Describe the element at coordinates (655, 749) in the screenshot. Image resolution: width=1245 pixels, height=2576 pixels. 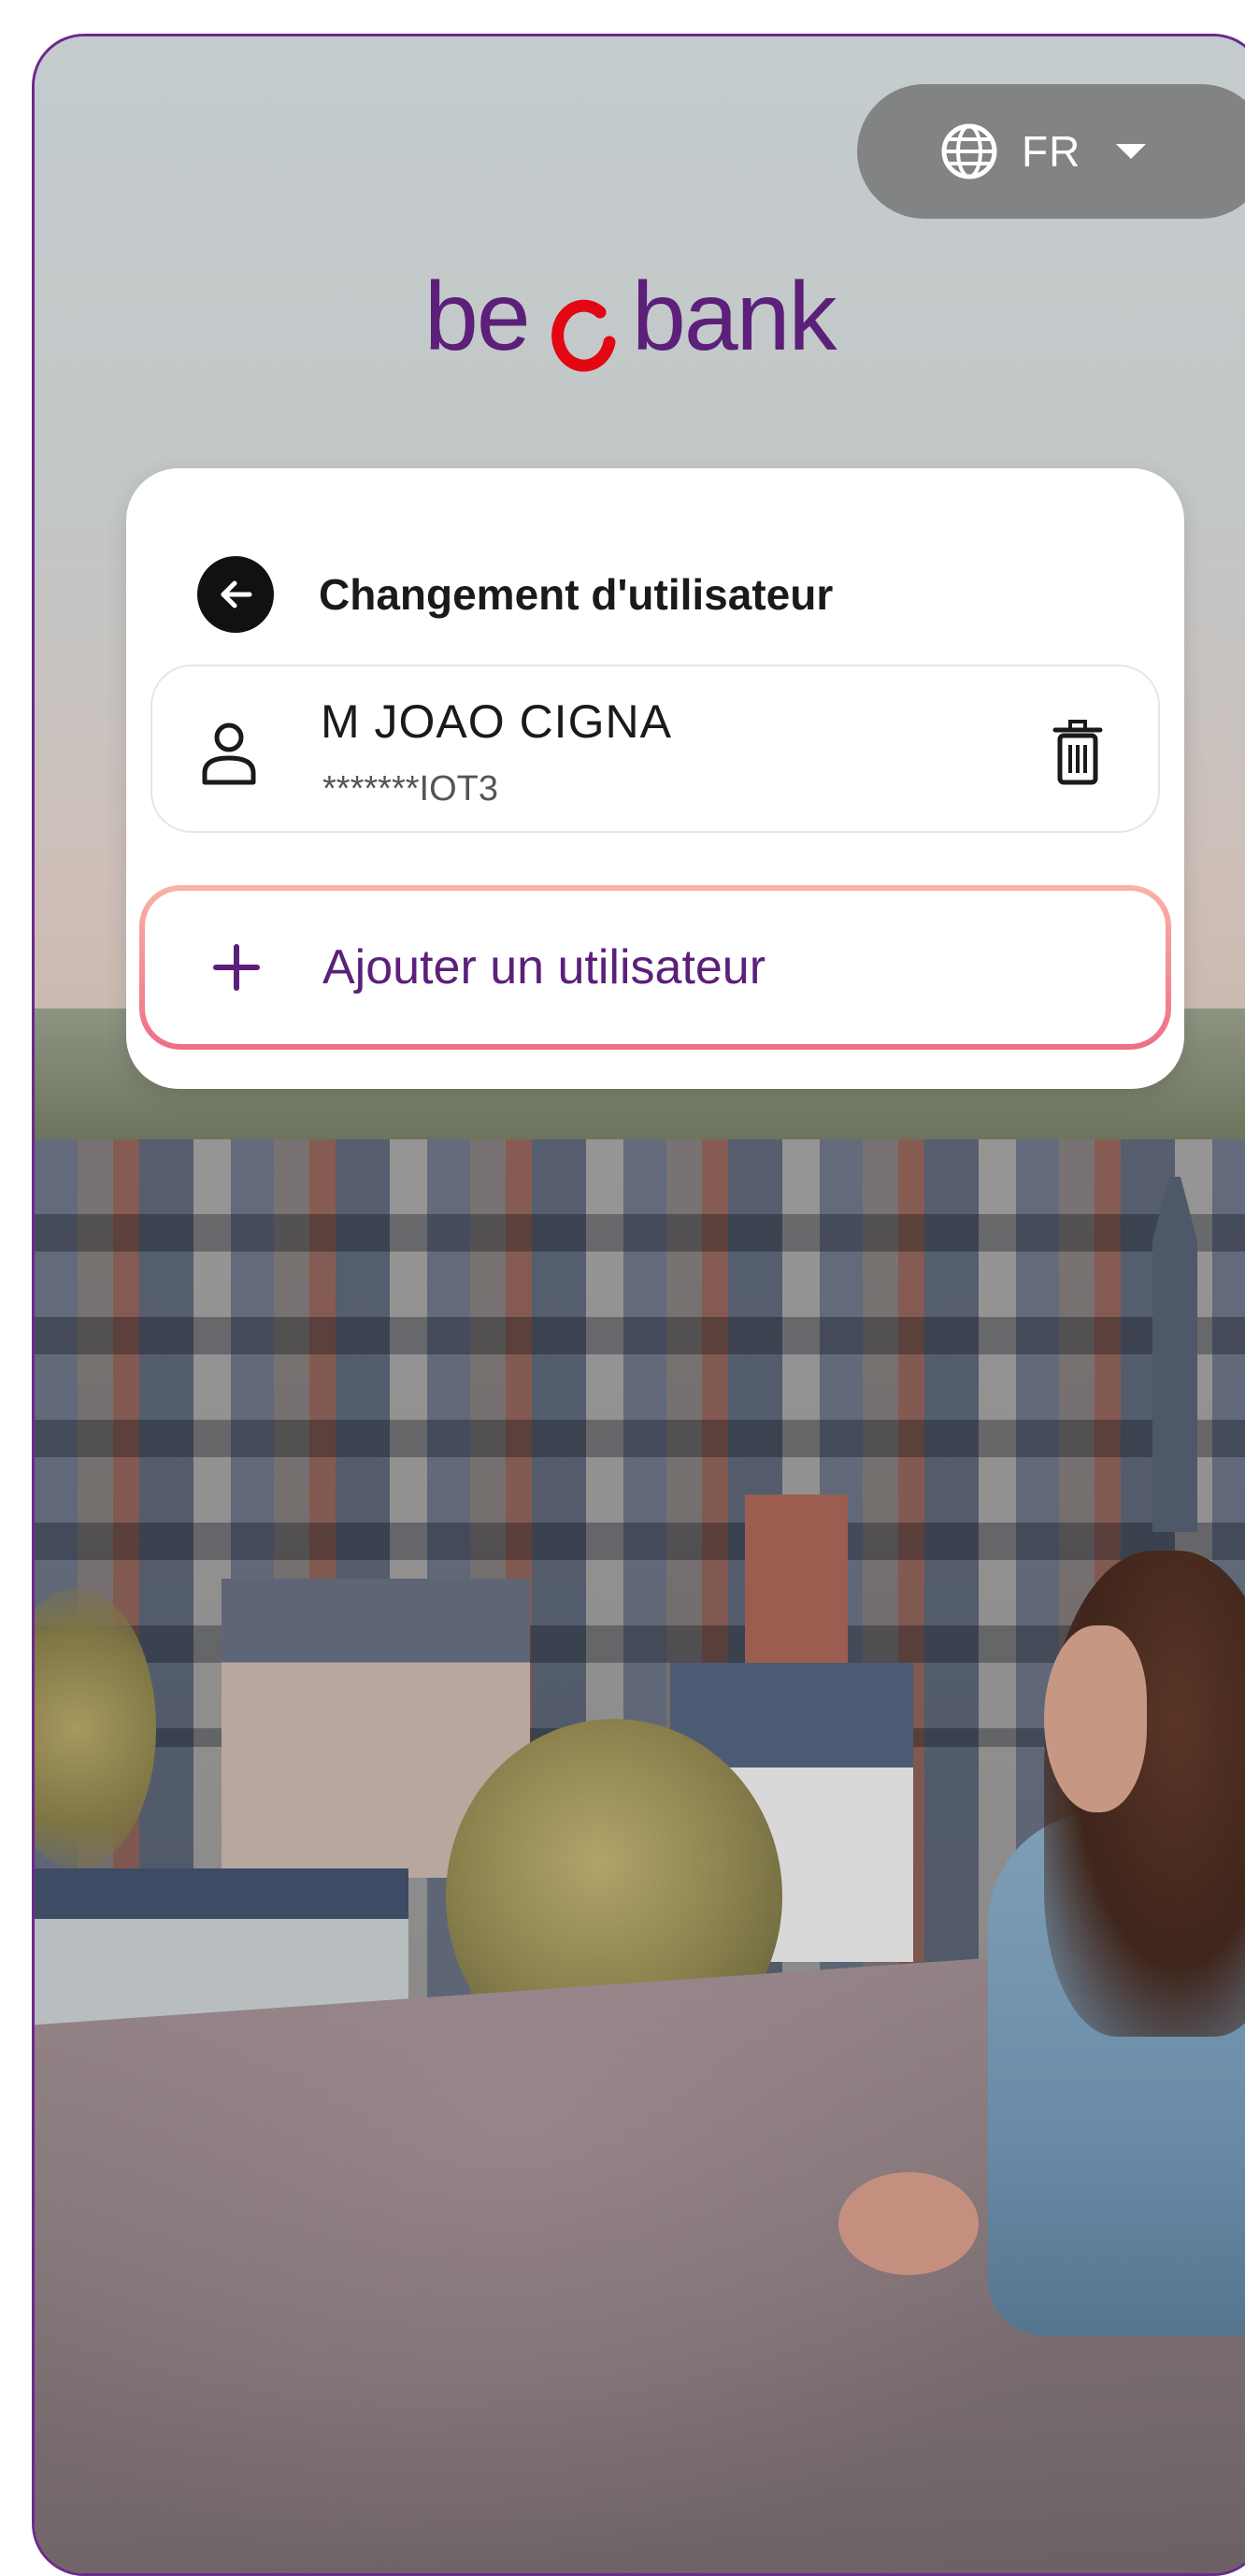
I see `user-row: M JOAO CIGNA *******IOT3` at that location.